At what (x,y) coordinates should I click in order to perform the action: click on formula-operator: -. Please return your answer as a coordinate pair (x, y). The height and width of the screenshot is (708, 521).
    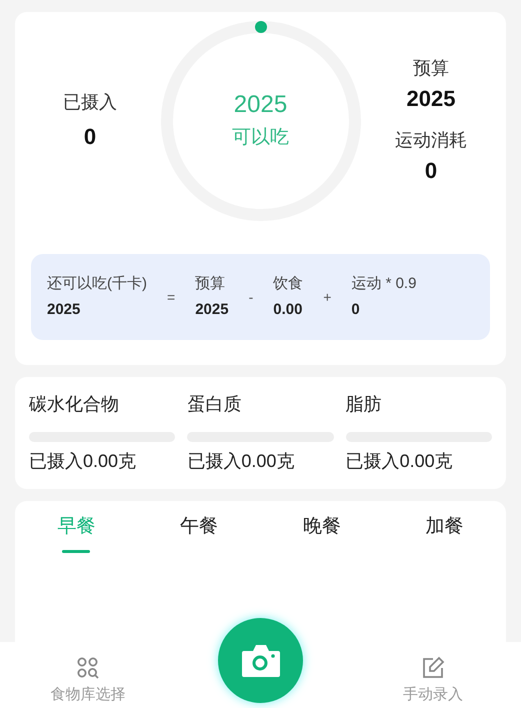
    Looking at the image, I should click on (251, 297).